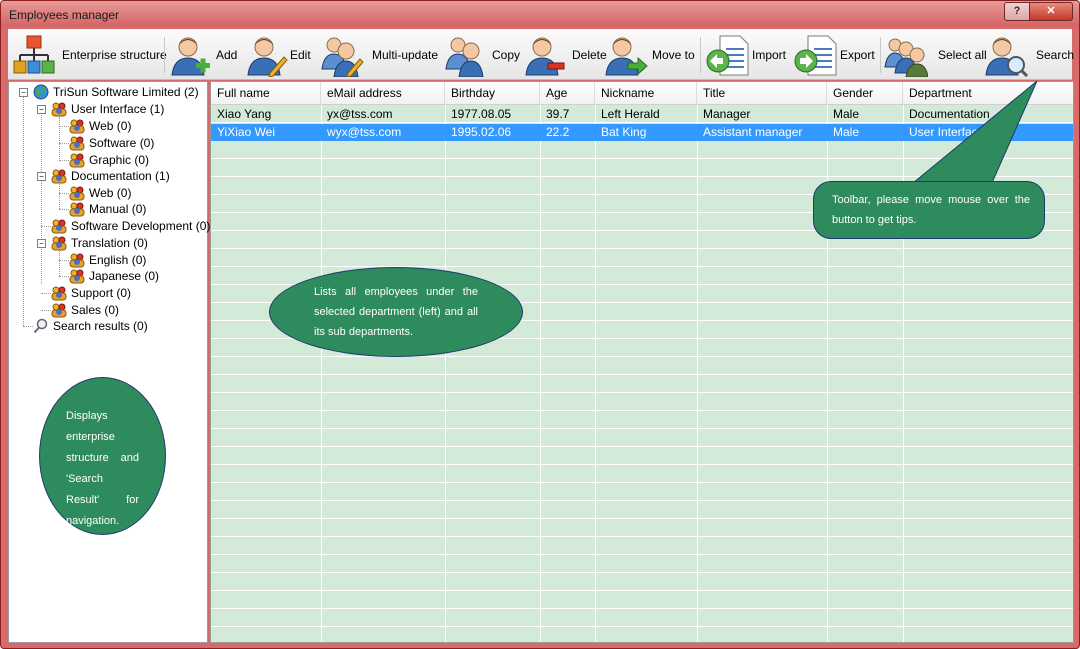 This screenshot has width=1080, height=649. Describe the element at coordinates (949, 114) in the screenshot. I see `cell-department: Documentation` at that location.